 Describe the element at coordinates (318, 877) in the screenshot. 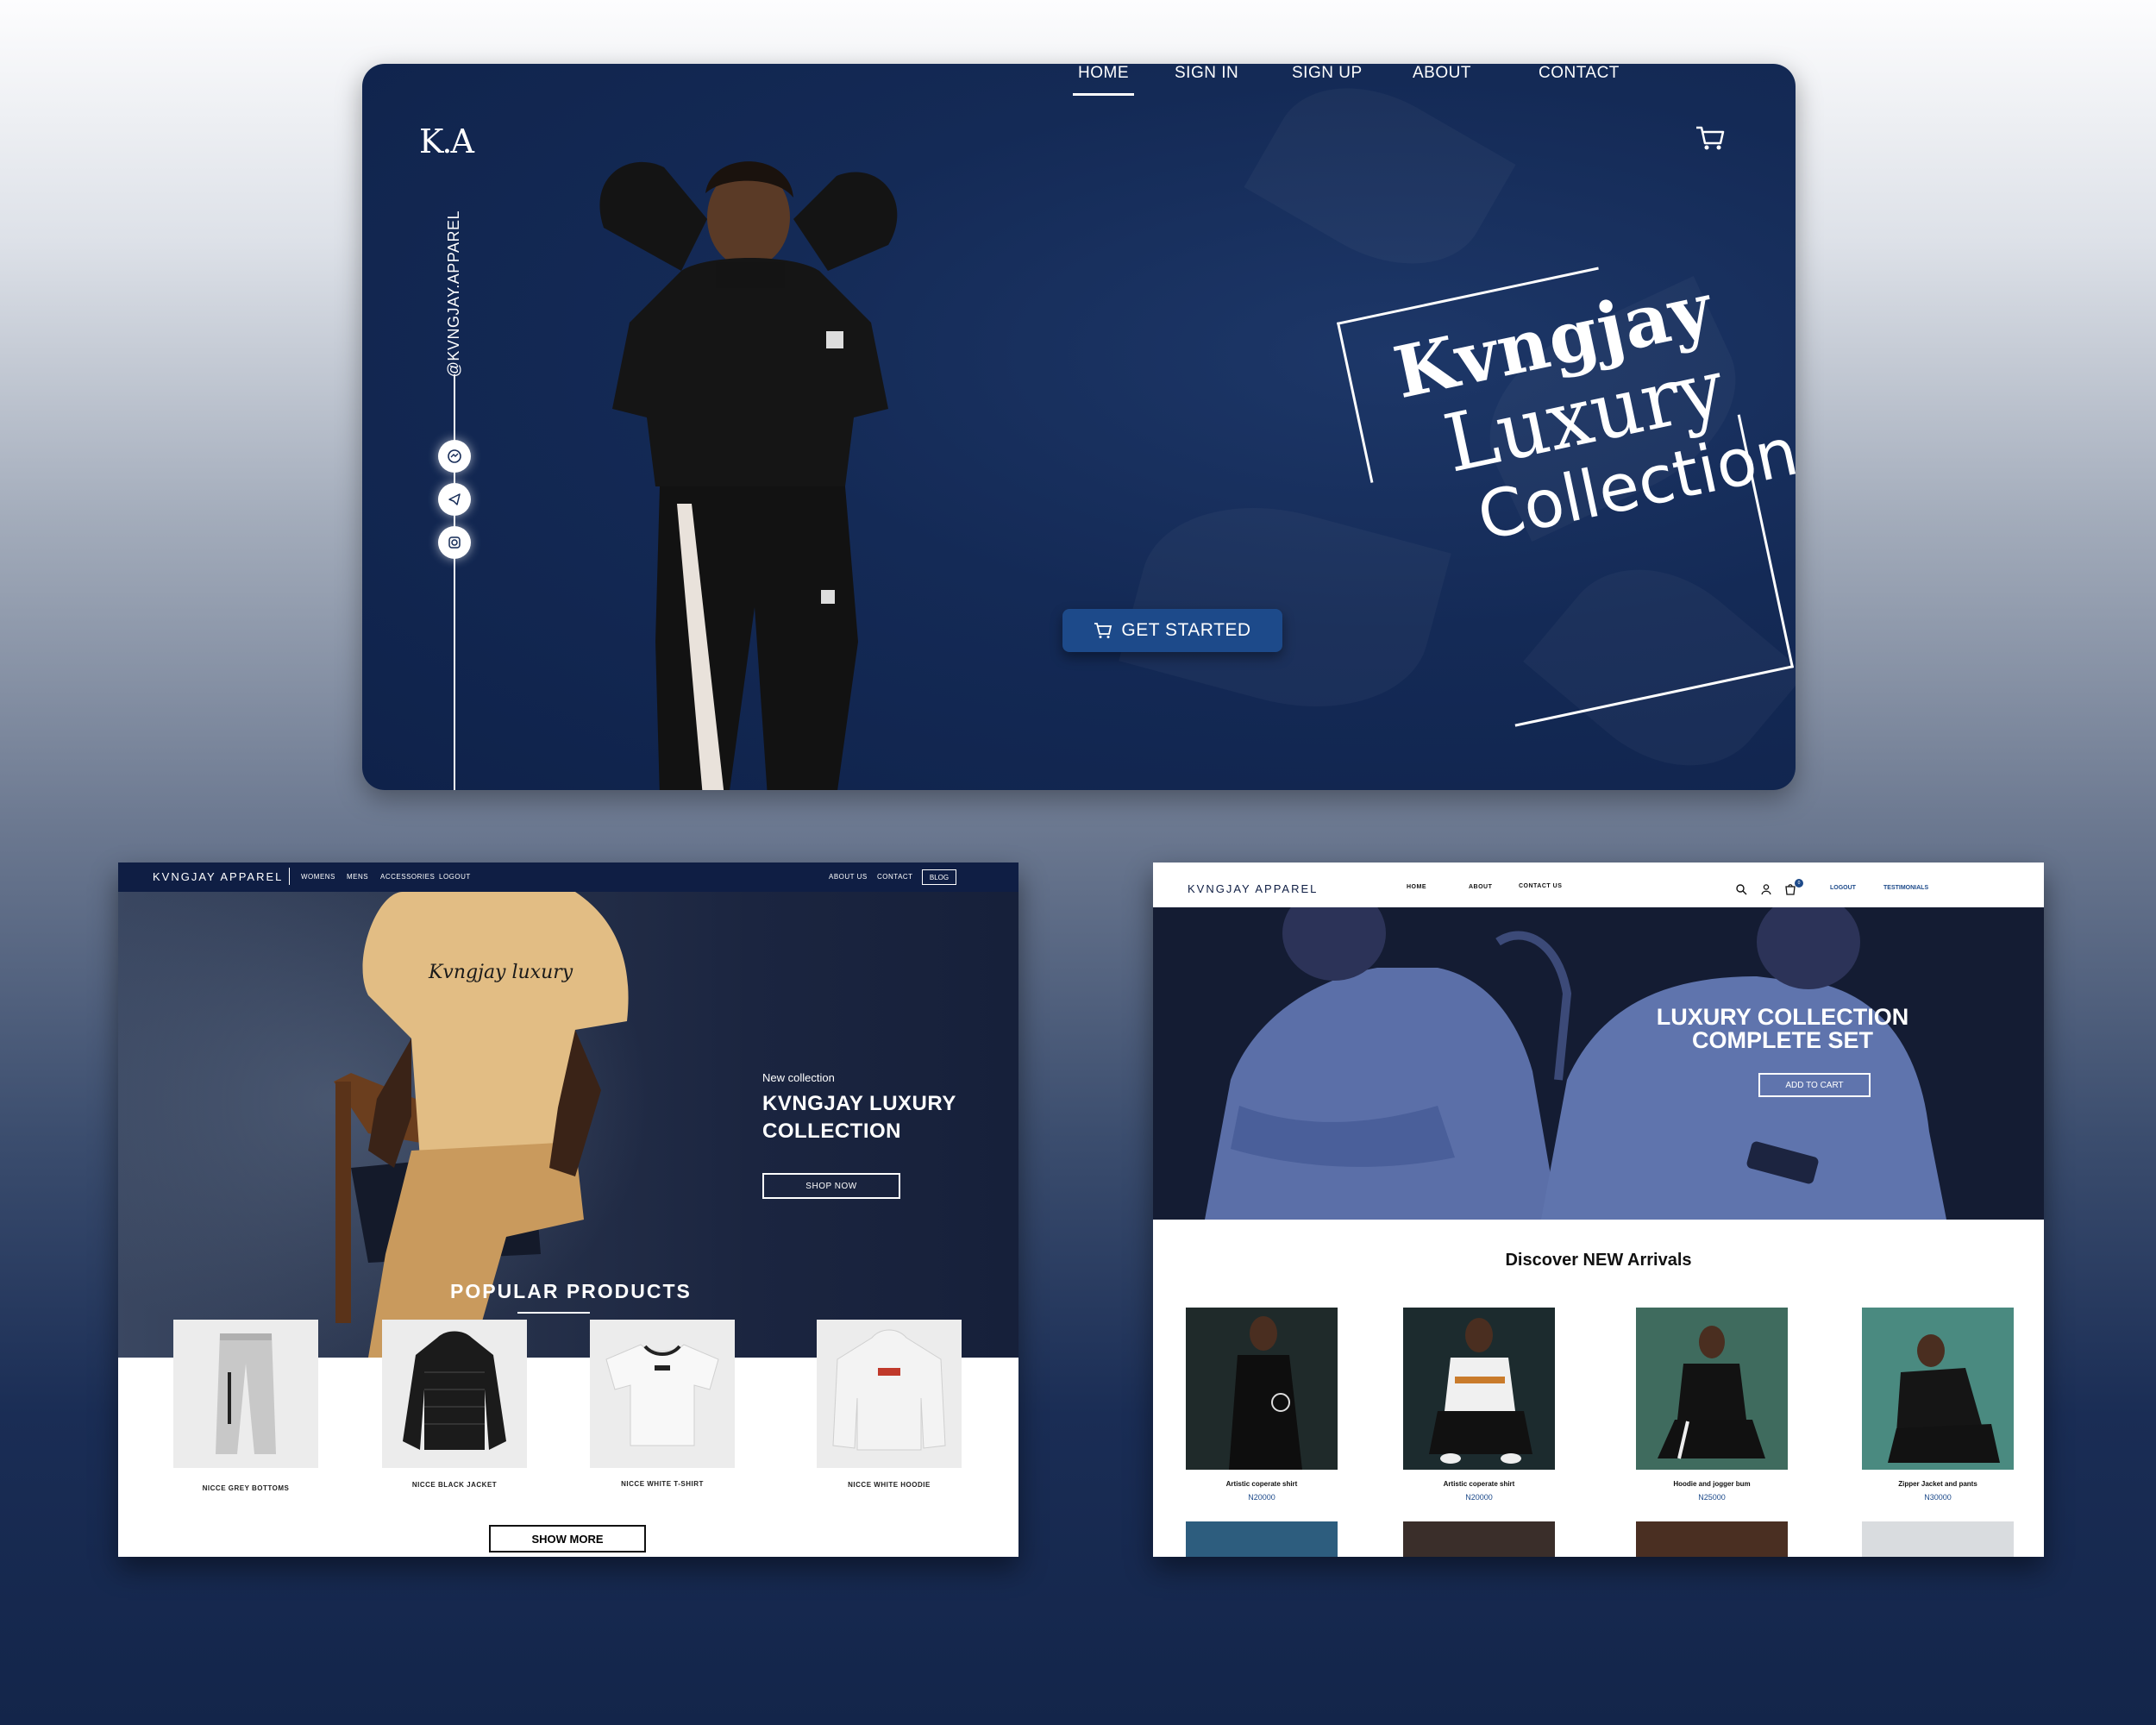

I see `nav-womens: WOMENS` at that location.